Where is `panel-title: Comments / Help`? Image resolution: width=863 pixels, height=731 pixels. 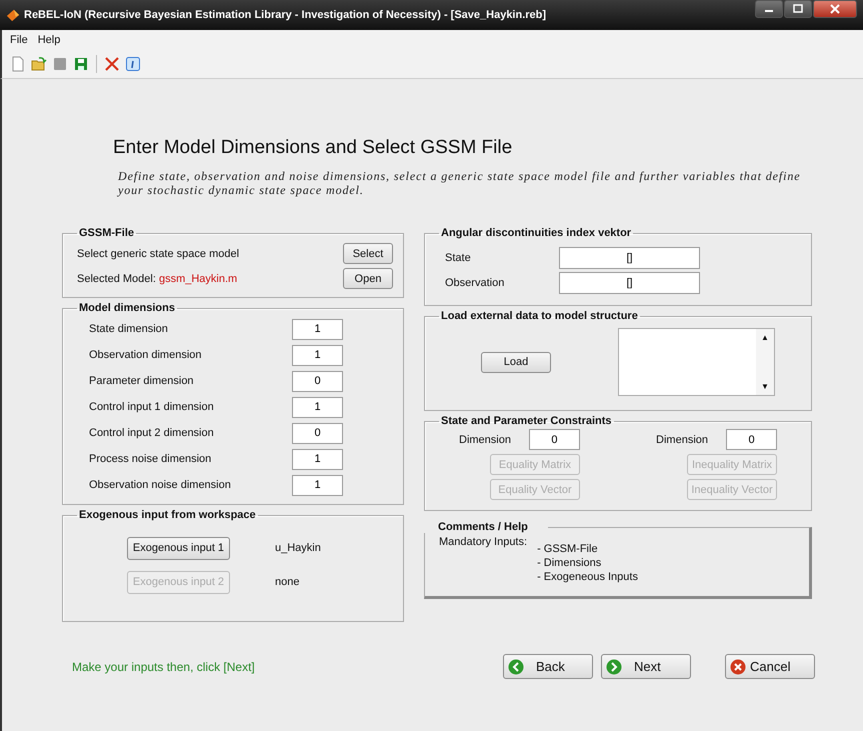
panel-title: Comments / Help is located at coordinates (486, 527).